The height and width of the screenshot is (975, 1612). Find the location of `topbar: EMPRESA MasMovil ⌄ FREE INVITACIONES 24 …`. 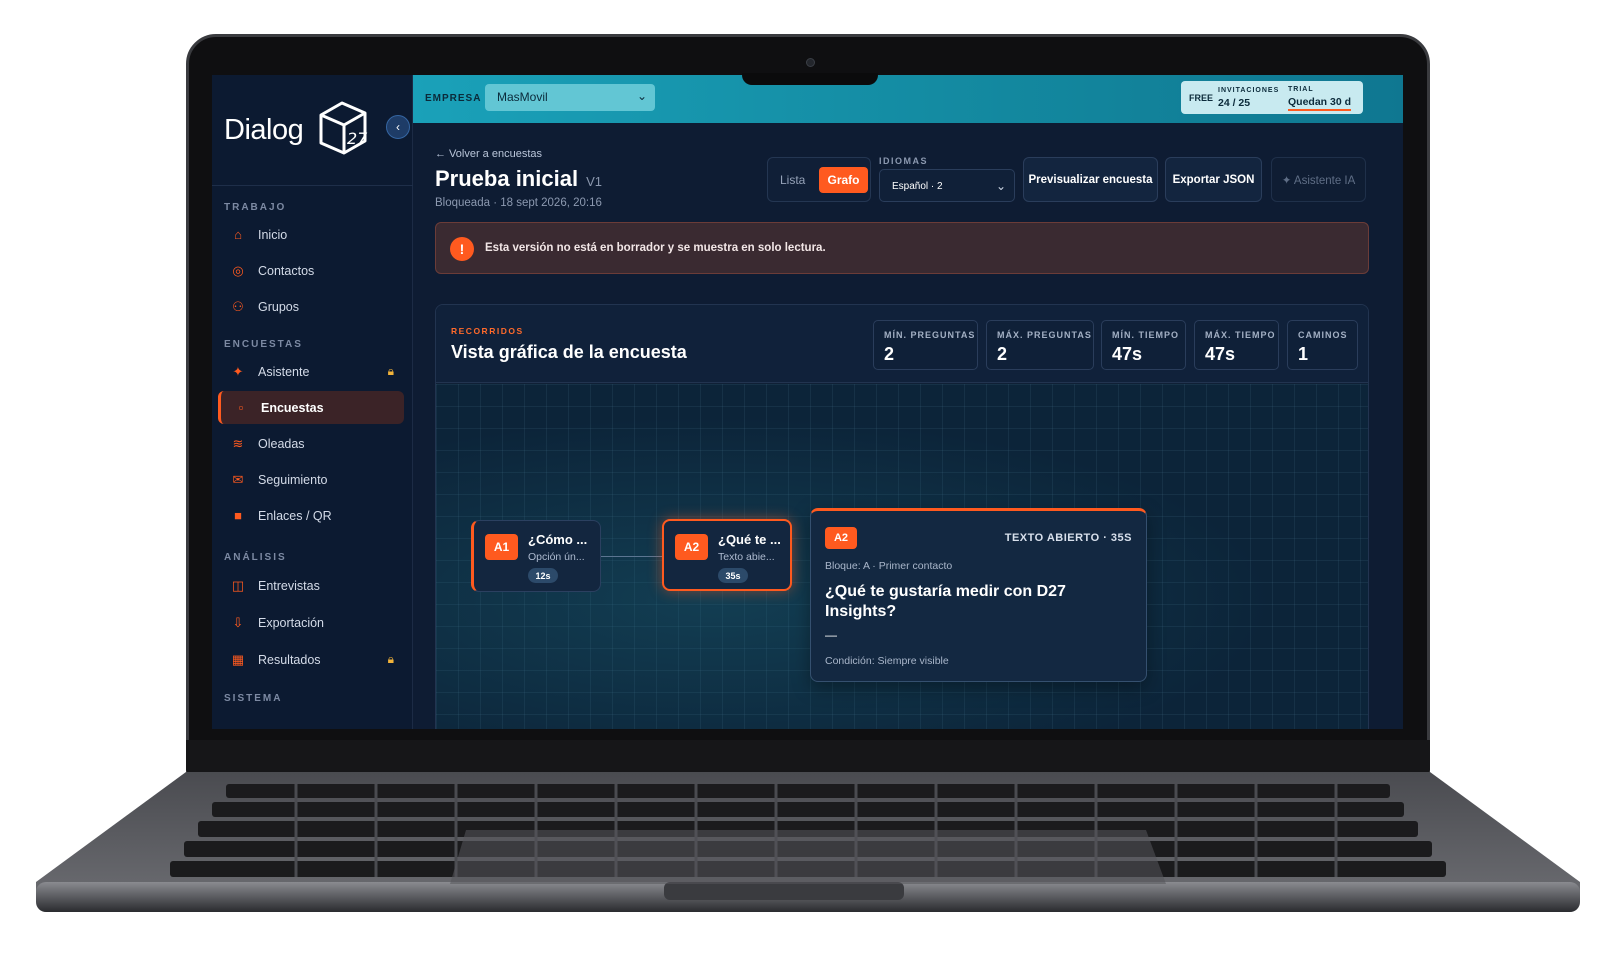

topbar: EMPRESA MasMovil ⌄ FREE INVITACIONES 24 … is located at coordinates (908, 99).